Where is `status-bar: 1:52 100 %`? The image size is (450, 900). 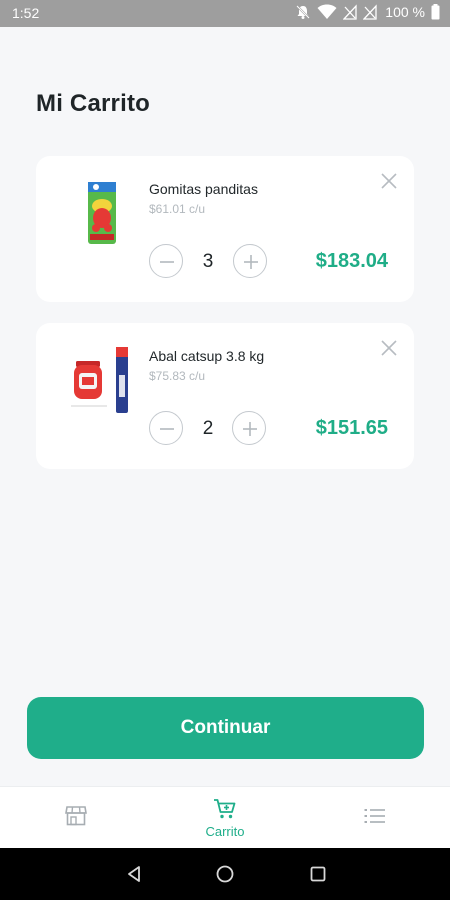
status-bar: 1:52 100 % is located at coordinates (225, 13).